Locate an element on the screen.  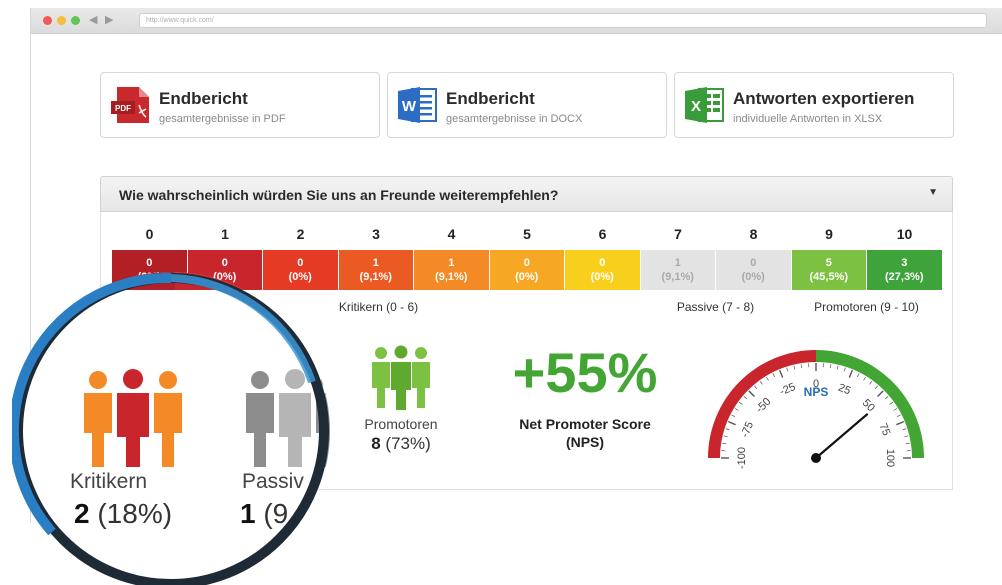
pdf-icon: PDF is located at coordinates (130, 105).